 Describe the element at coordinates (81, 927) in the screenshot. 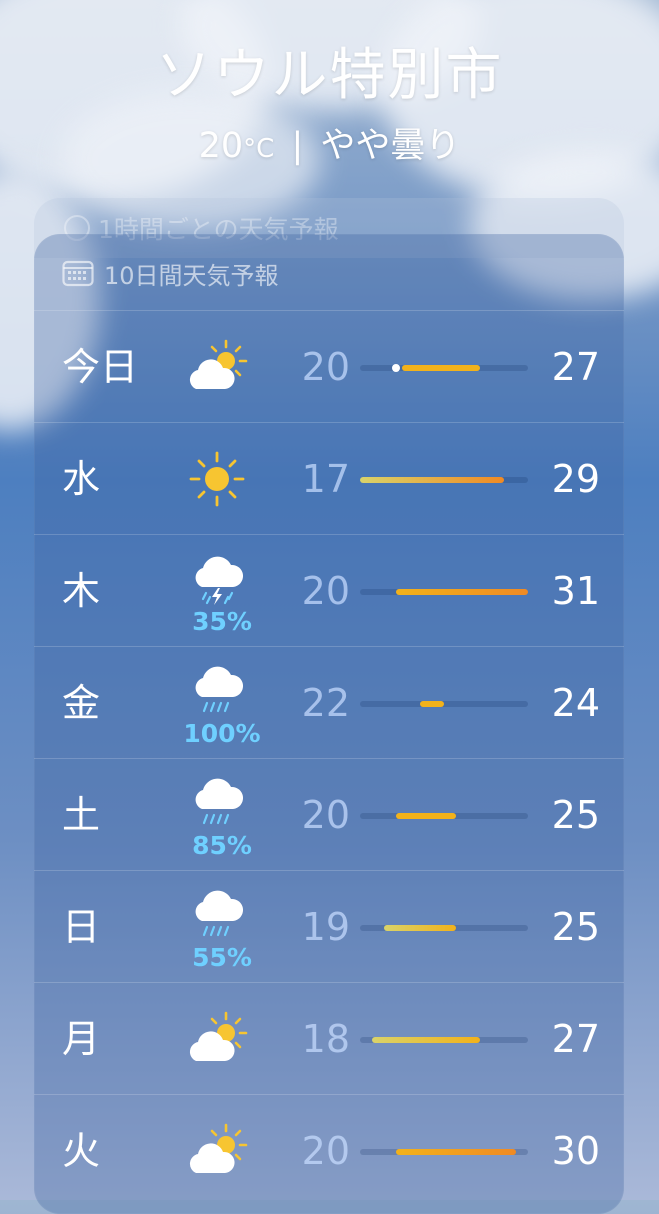

I see `day-label: 日` at that location.